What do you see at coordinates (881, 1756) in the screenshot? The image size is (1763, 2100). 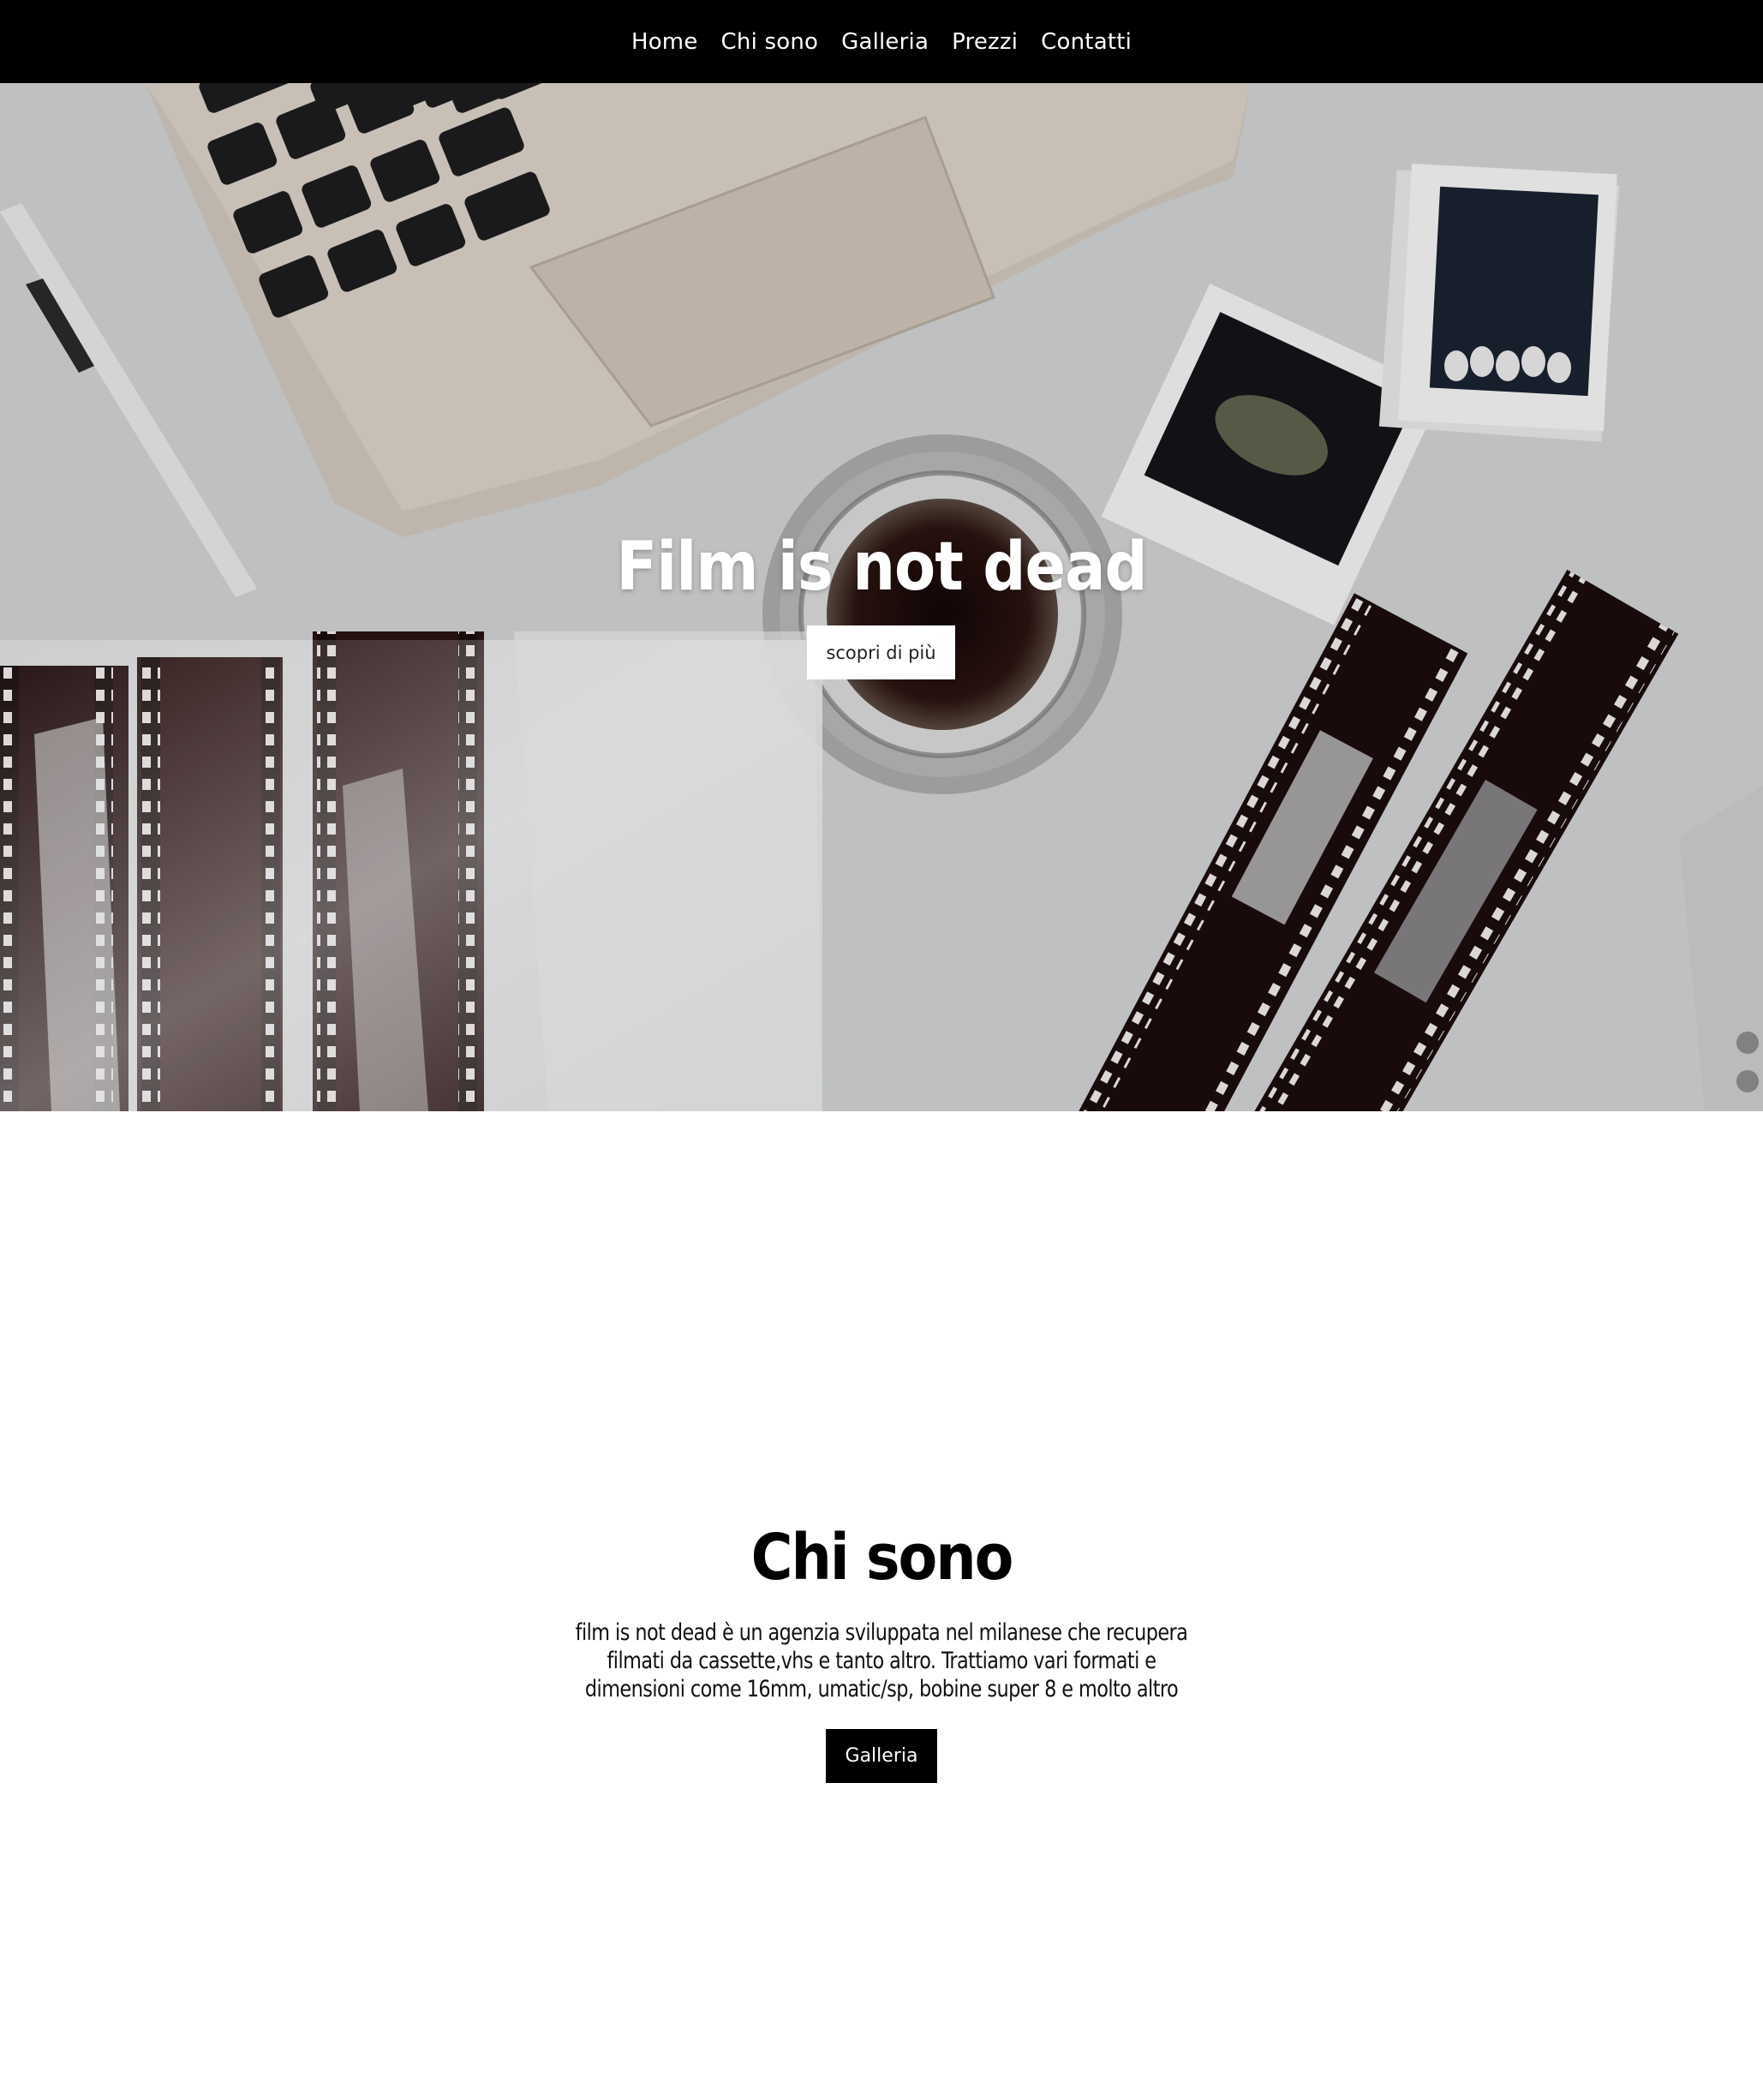 I see `gallery-button: Galleria` at bounding box center [881, 1756].